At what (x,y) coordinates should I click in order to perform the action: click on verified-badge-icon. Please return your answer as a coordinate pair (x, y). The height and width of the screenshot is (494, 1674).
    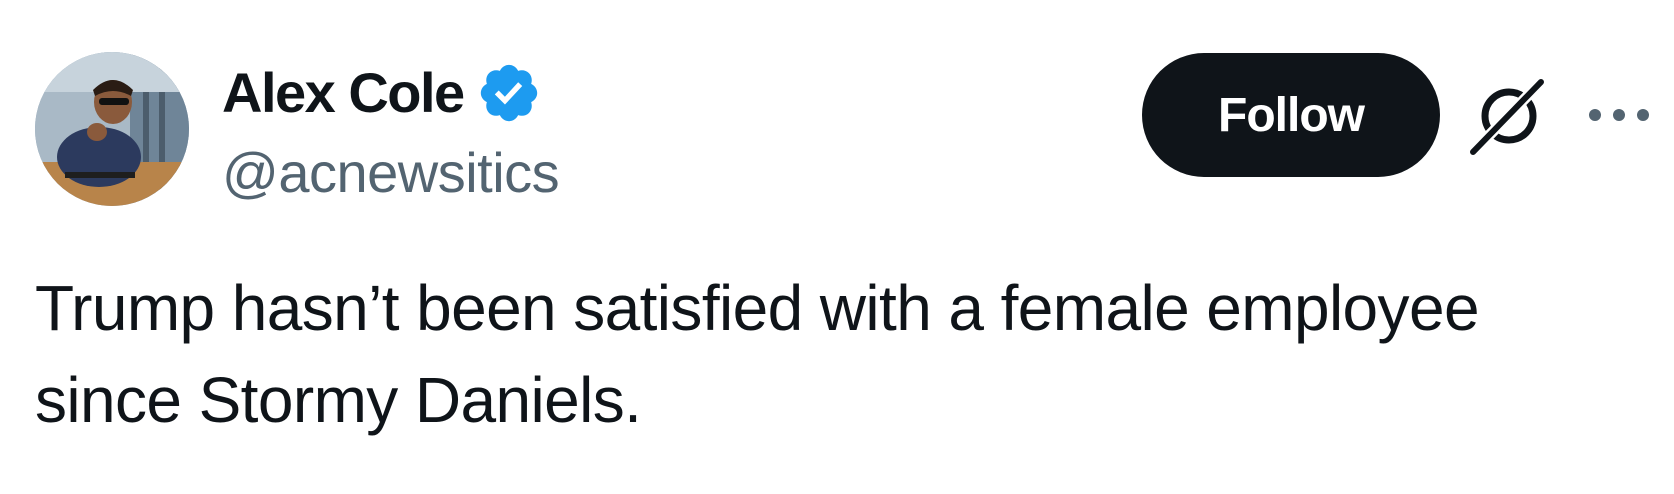
    Looking at the image, I should click on (509, 93).